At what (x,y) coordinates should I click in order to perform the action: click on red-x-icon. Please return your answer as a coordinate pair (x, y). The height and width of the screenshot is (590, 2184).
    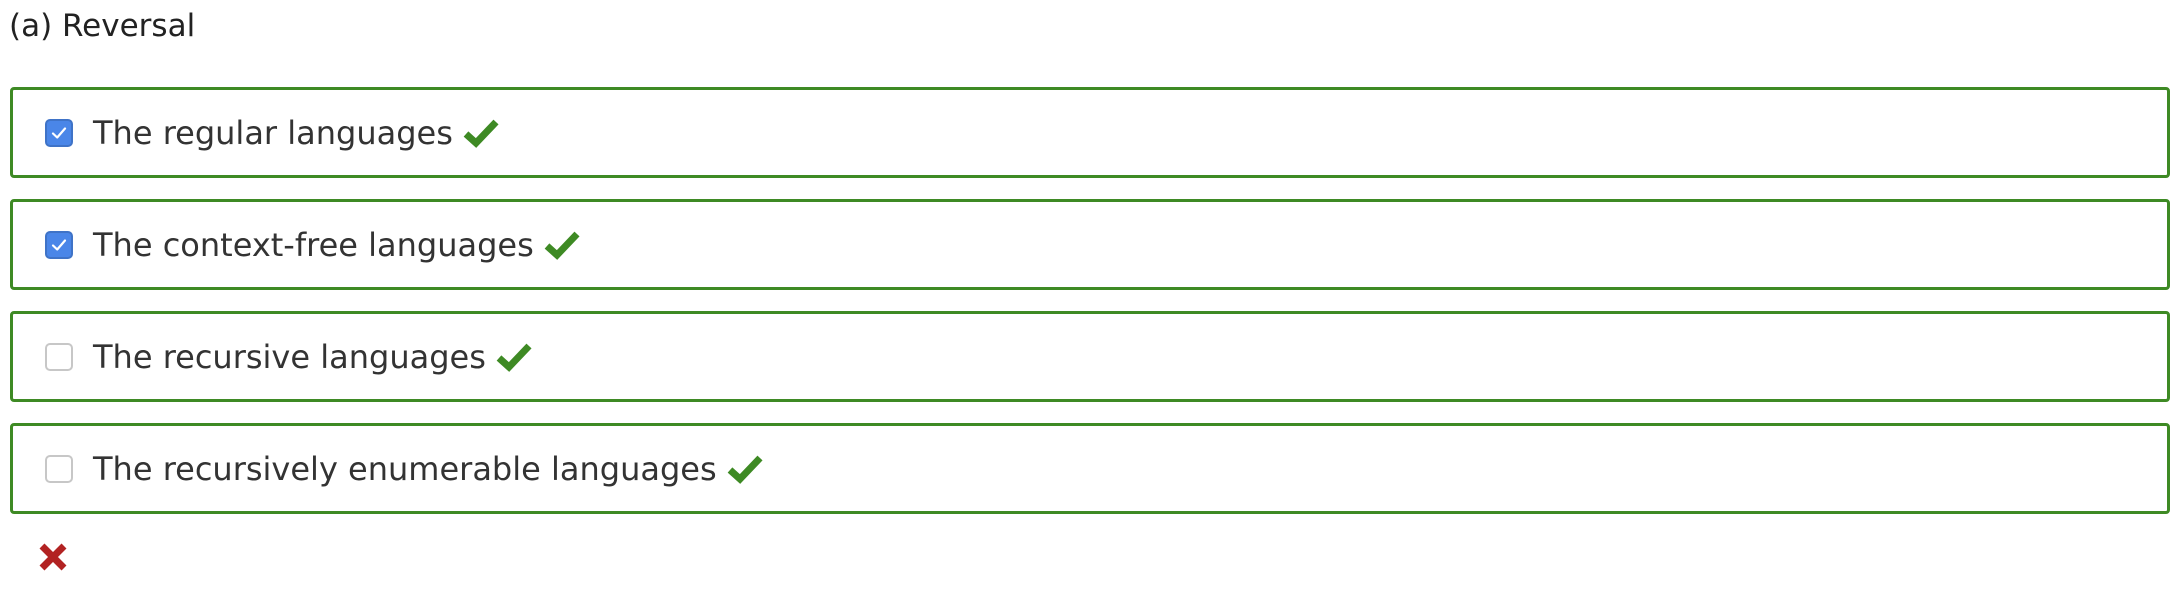
    Looking at the image, I should click on (53, 559).